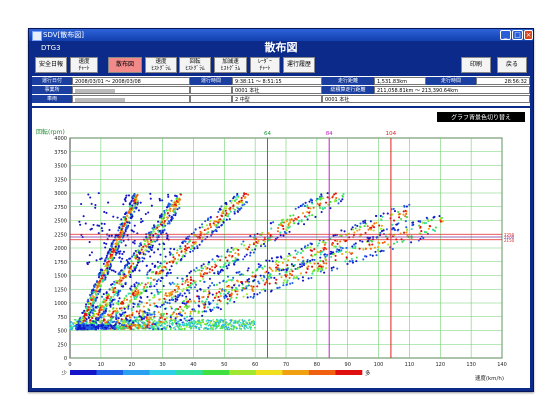 This screenshot has width=560, height=420. I want to click on scatter-button: 散布図, so click(125, 65).